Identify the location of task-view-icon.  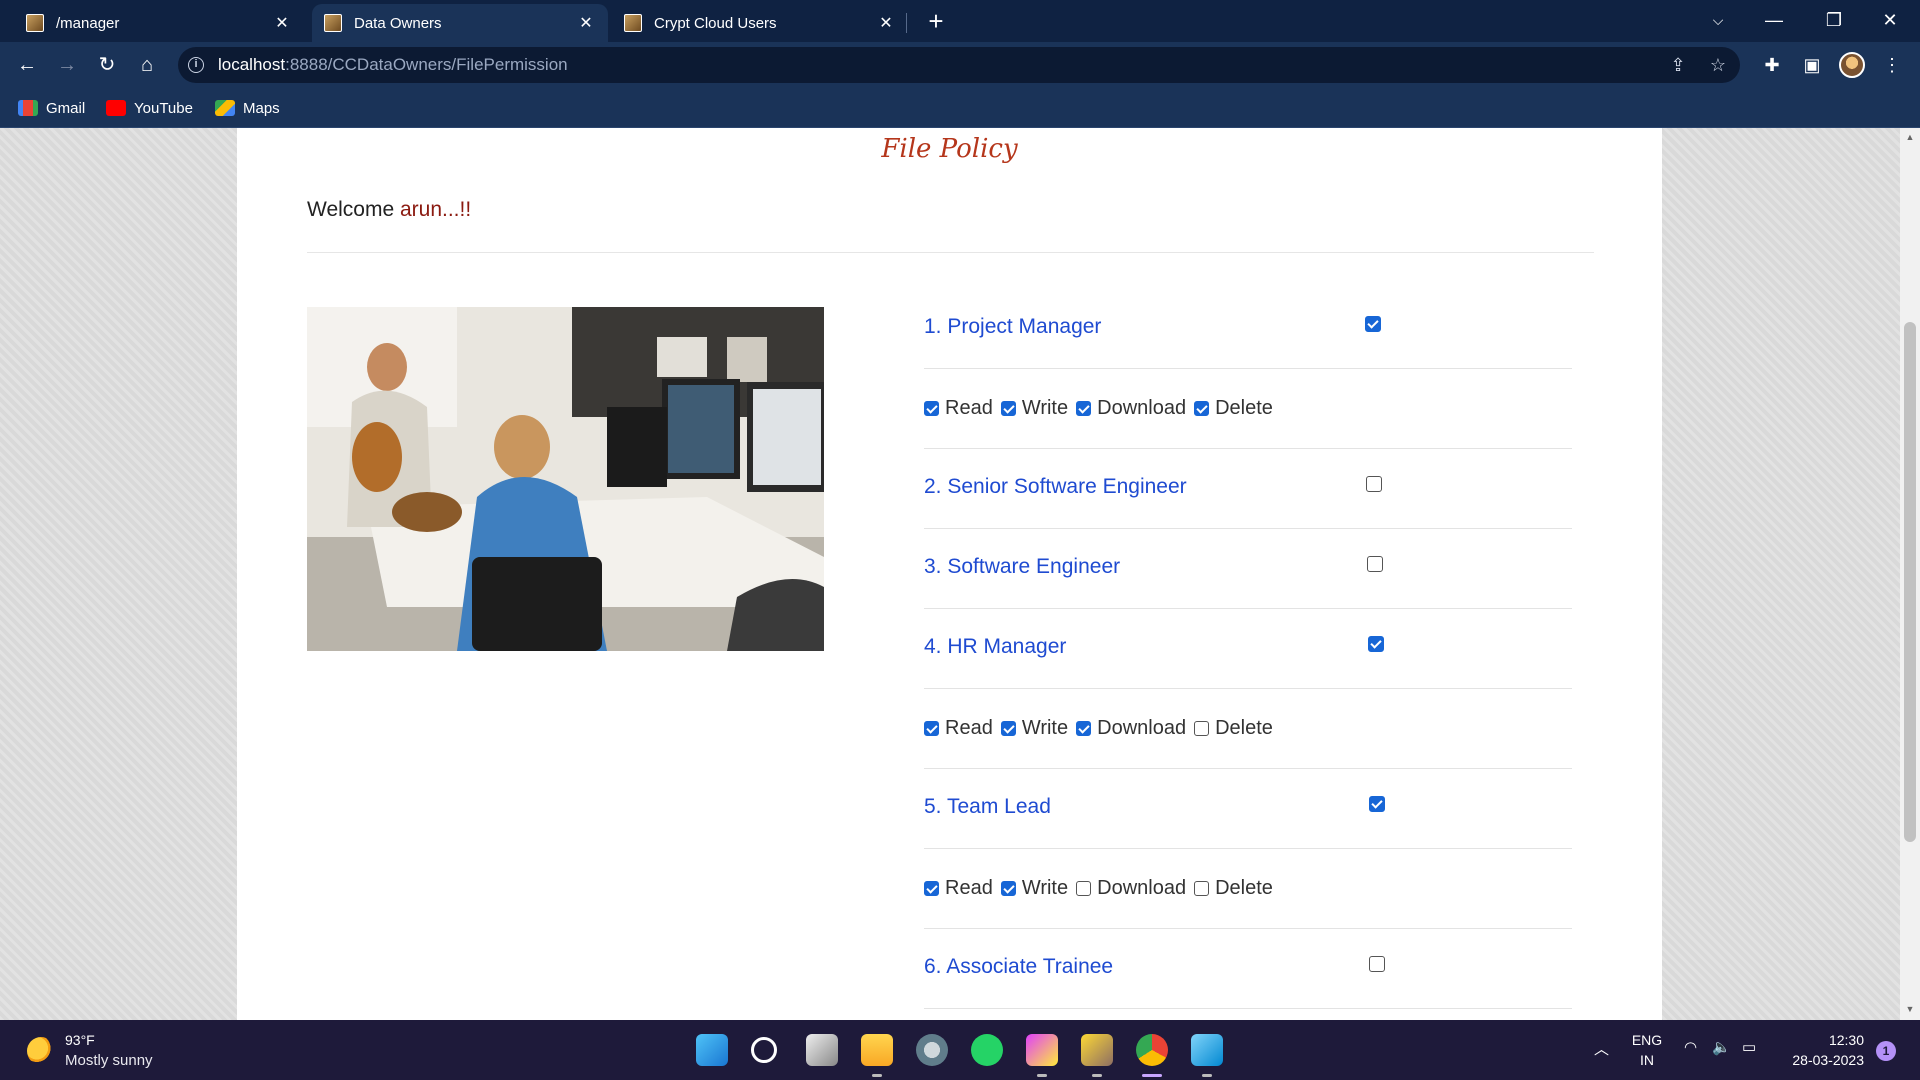
(822, 1050).